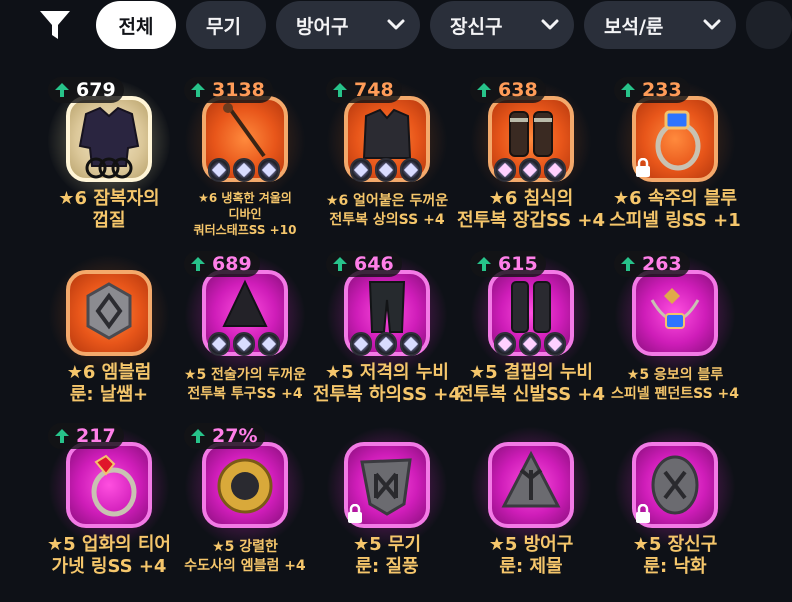  Describe the element at coordinates (238, 90) in the screenshot. I see `score-value: 3138` at that location.